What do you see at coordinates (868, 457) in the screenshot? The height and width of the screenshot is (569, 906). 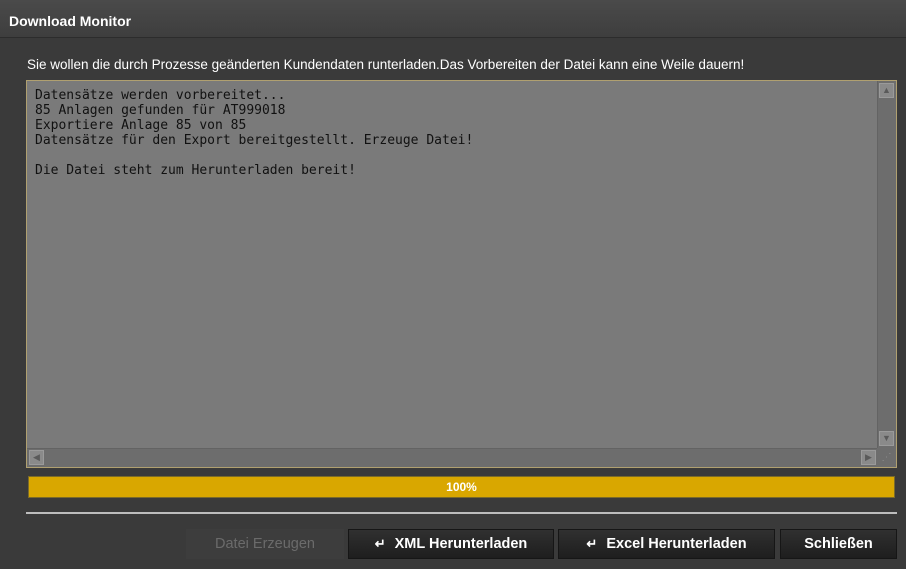 I see `scroll-right-icon: ▶` at bounding box center [868, 457].